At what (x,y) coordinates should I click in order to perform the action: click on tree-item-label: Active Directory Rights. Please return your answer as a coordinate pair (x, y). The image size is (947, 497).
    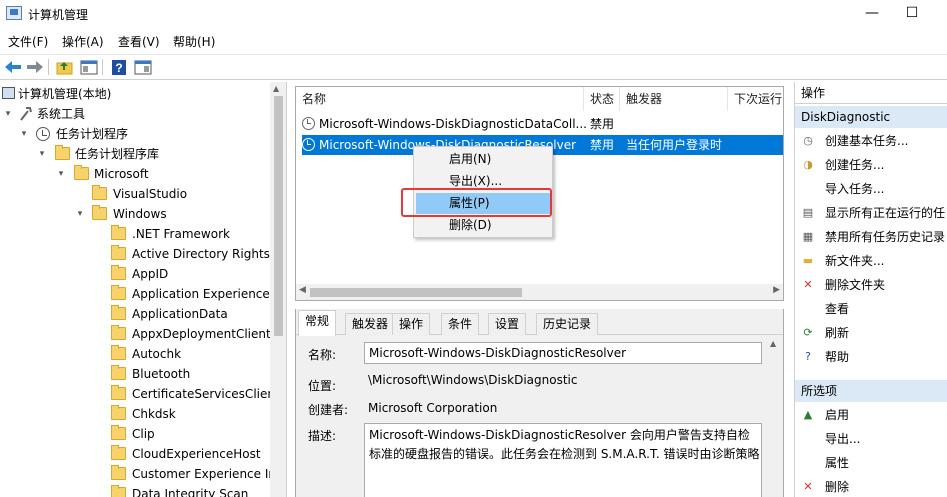
    Looking at the image, I should click on (201, 254).